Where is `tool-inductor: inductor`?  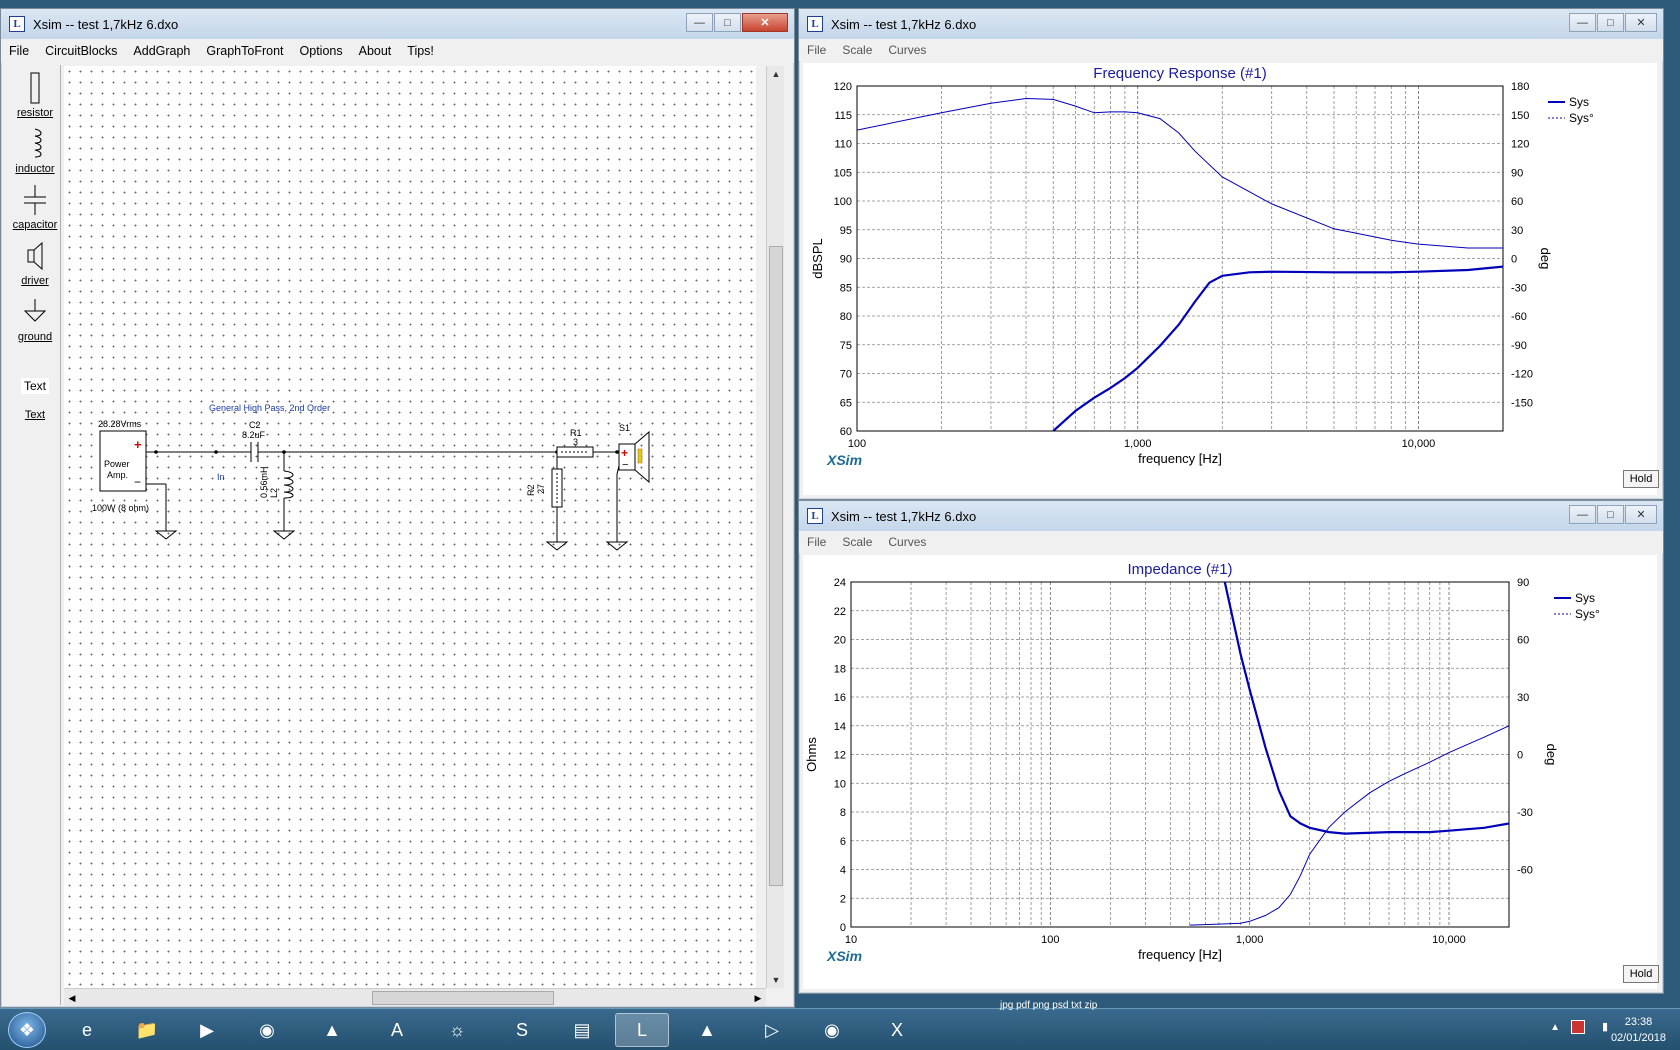
tool-inductor: inductor is located at coordinates (35, 151).